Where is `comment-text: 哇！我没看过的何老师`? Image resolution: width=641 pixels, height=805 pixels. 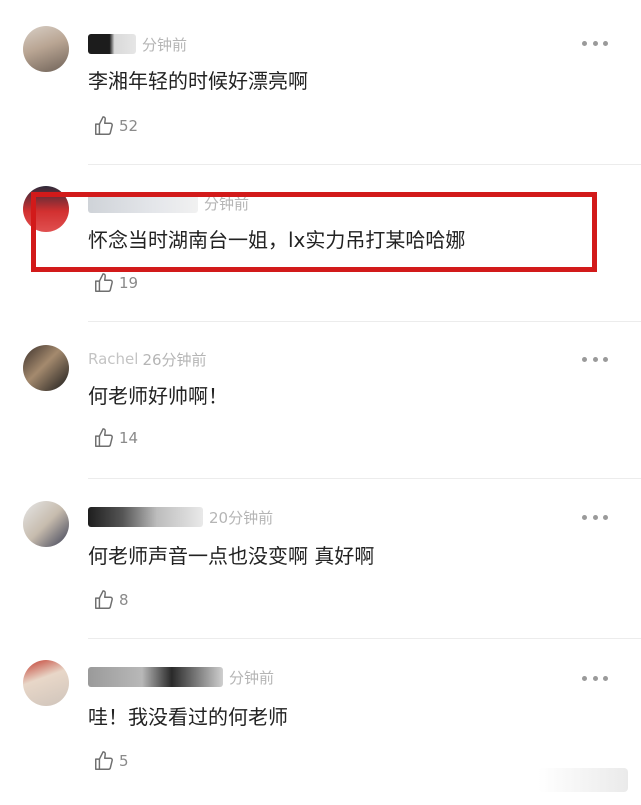
comment-text: 哇！我没看过的何老师 is located at coordinates (188, 717).